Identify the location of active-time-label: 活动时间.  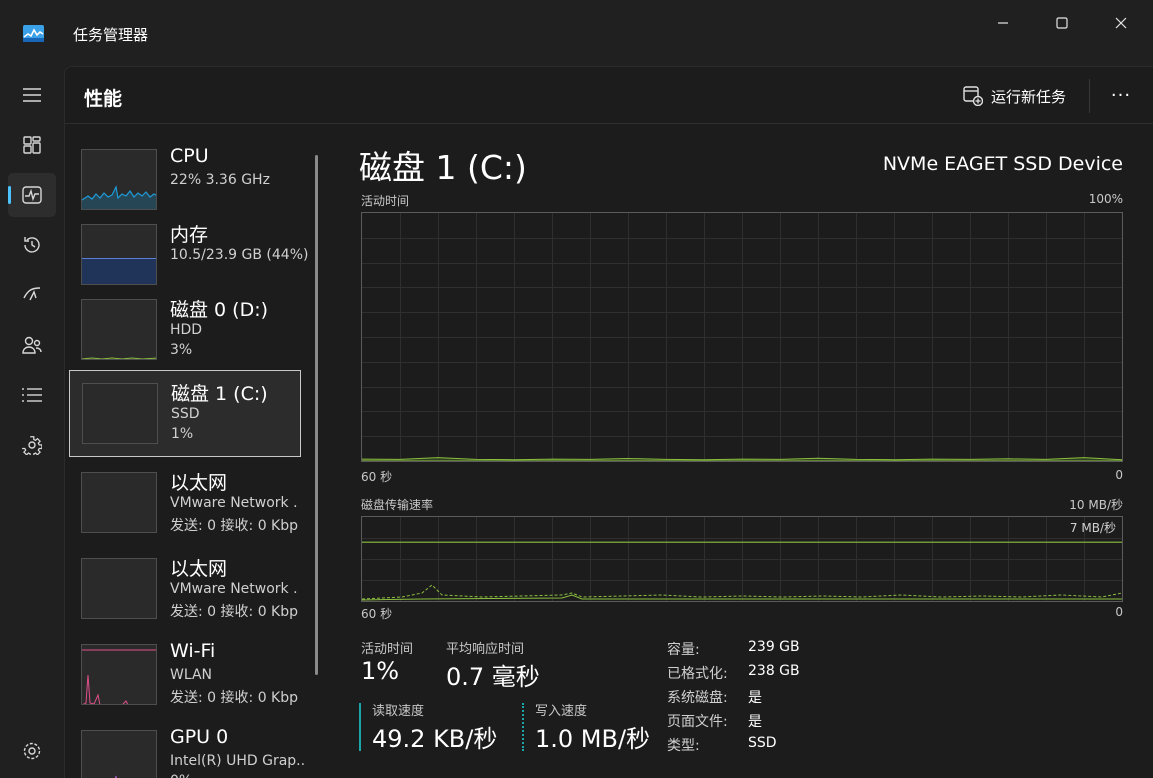
(387, 649).